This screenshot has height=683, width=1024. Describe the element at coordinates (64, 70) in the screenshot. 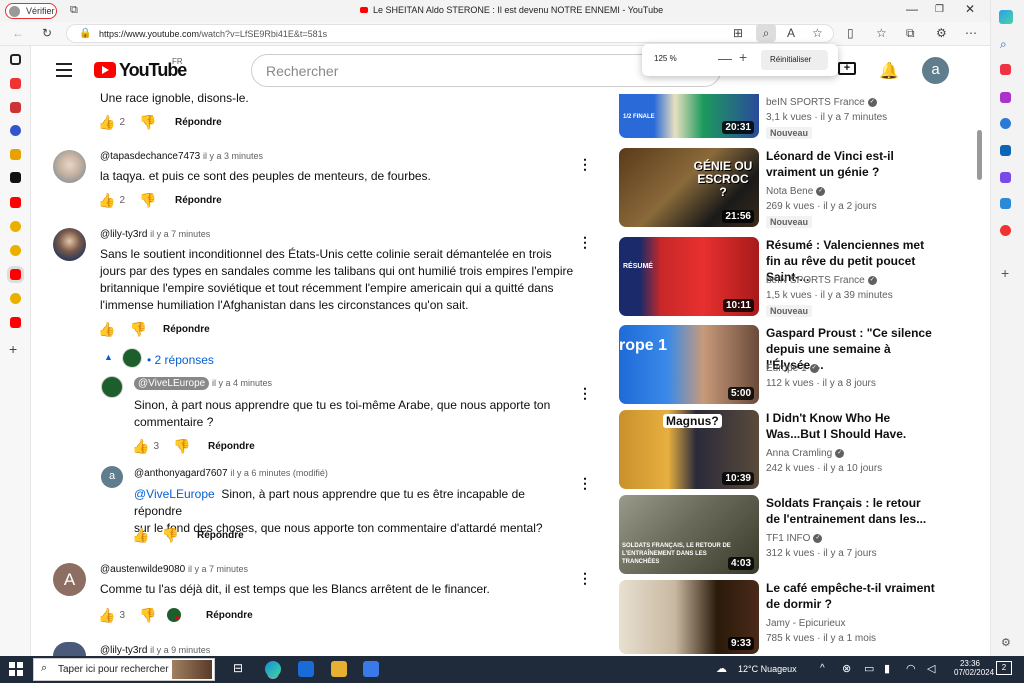

I see `menu-icon` at that location.